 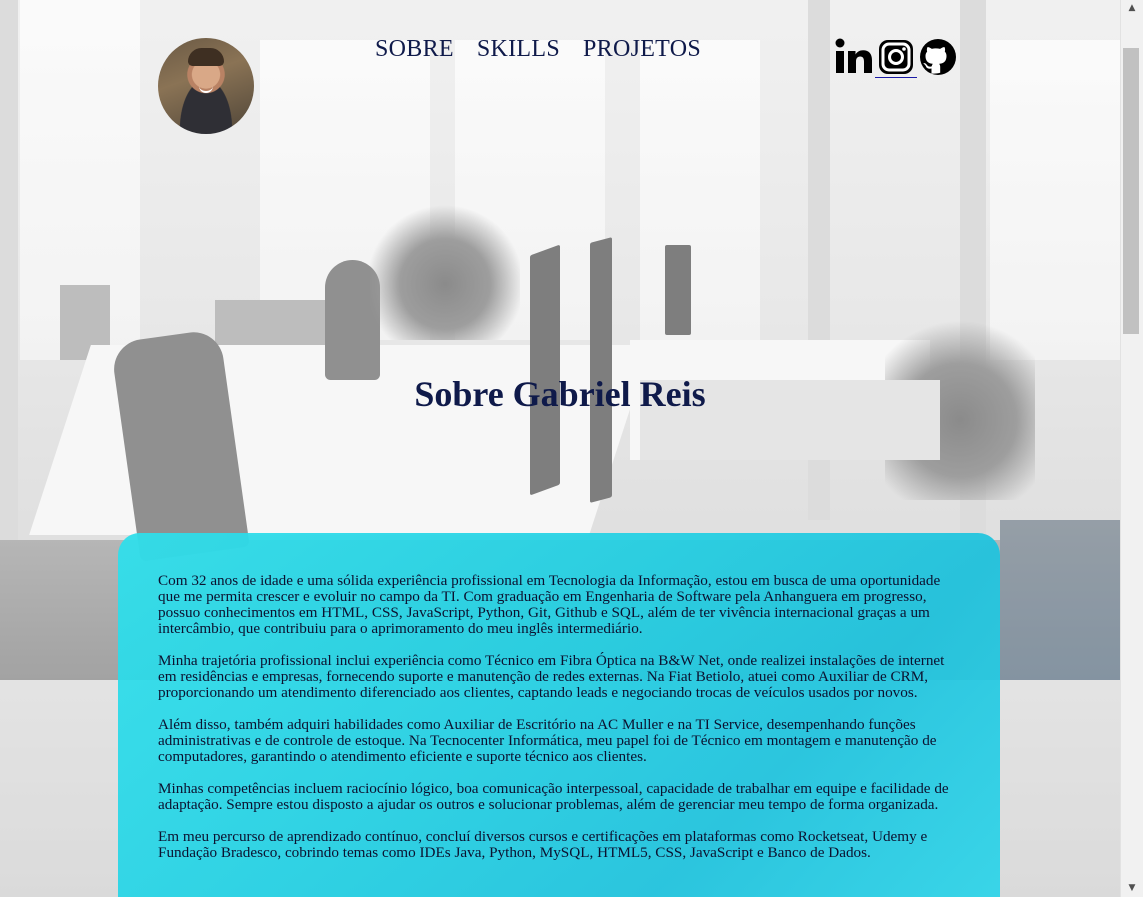 I want to click on linkedin-icon, so click(x=853, y=55).